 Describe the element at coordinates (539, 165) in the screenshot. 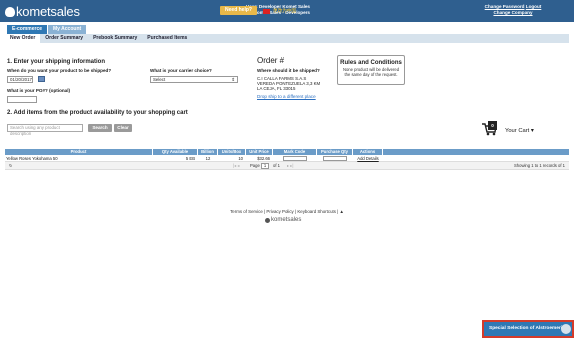

I see `records-count: Showing 1 to 1 records of 1` at that location.